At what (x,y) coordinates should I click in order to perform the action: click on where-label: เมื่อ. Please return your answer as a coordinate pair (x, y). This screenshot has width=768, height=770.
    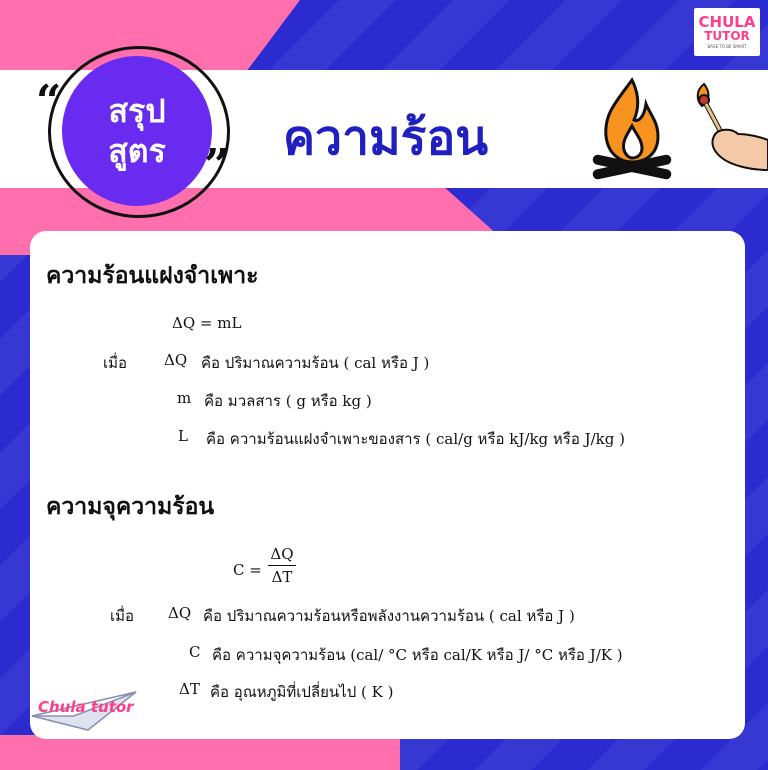
    Looking at the image, I should click on (115, 363).